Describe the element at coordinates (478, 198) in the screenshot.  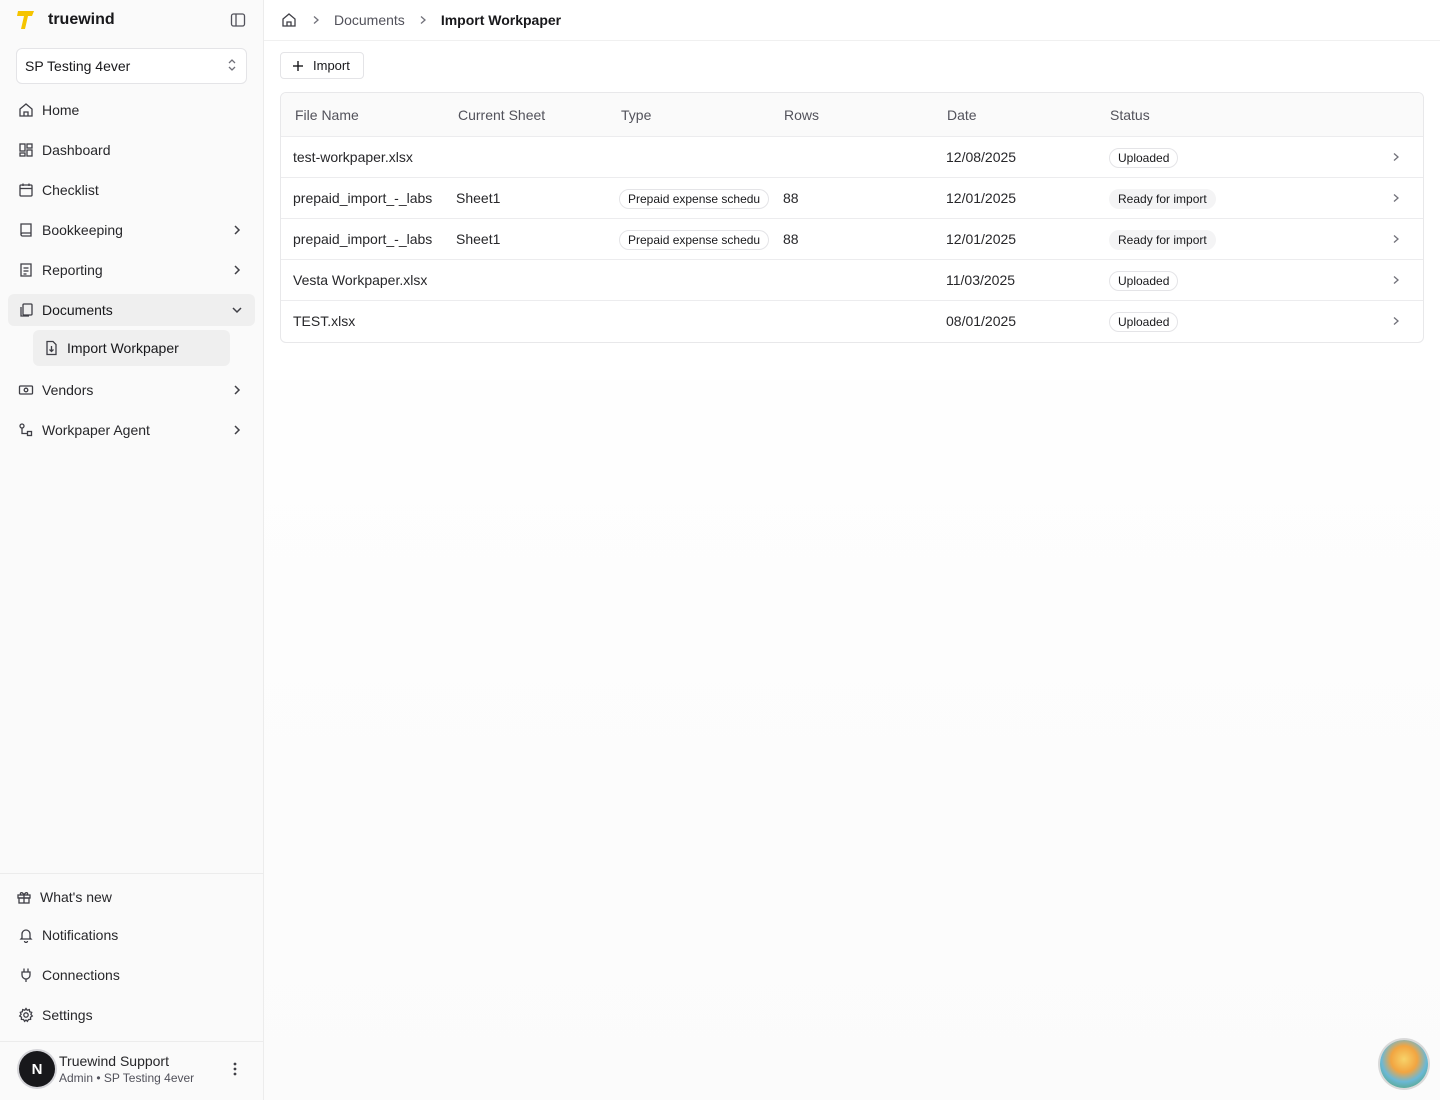
I see `cell-current-sheet: Sheet1` at that location.